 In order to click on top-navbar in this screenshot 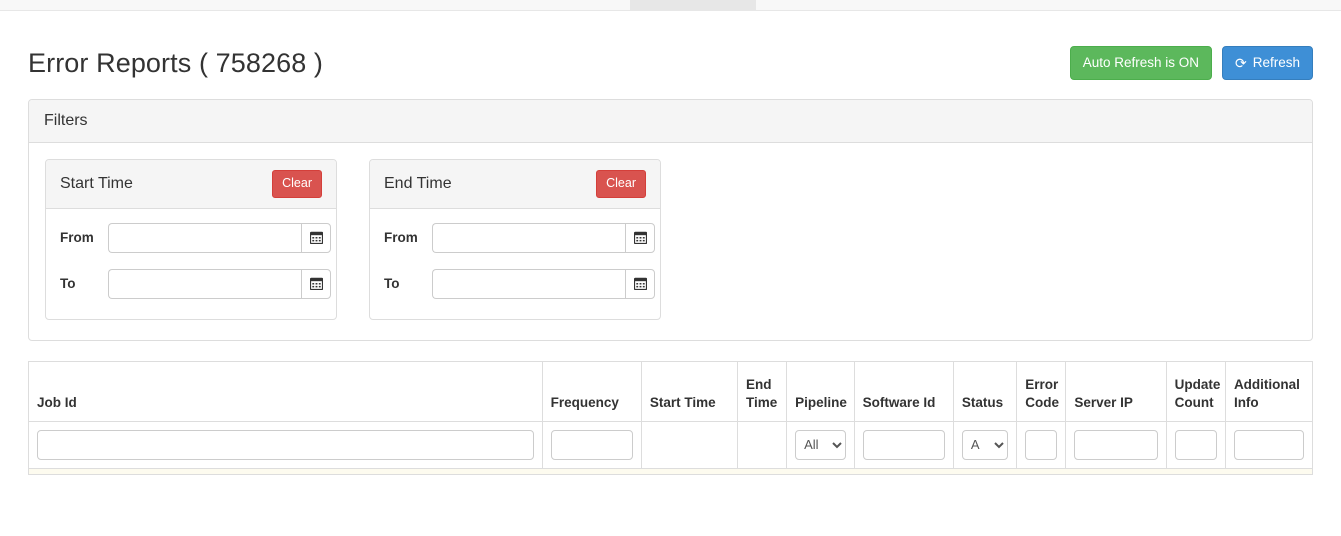, I will do `click(670, 5)`.